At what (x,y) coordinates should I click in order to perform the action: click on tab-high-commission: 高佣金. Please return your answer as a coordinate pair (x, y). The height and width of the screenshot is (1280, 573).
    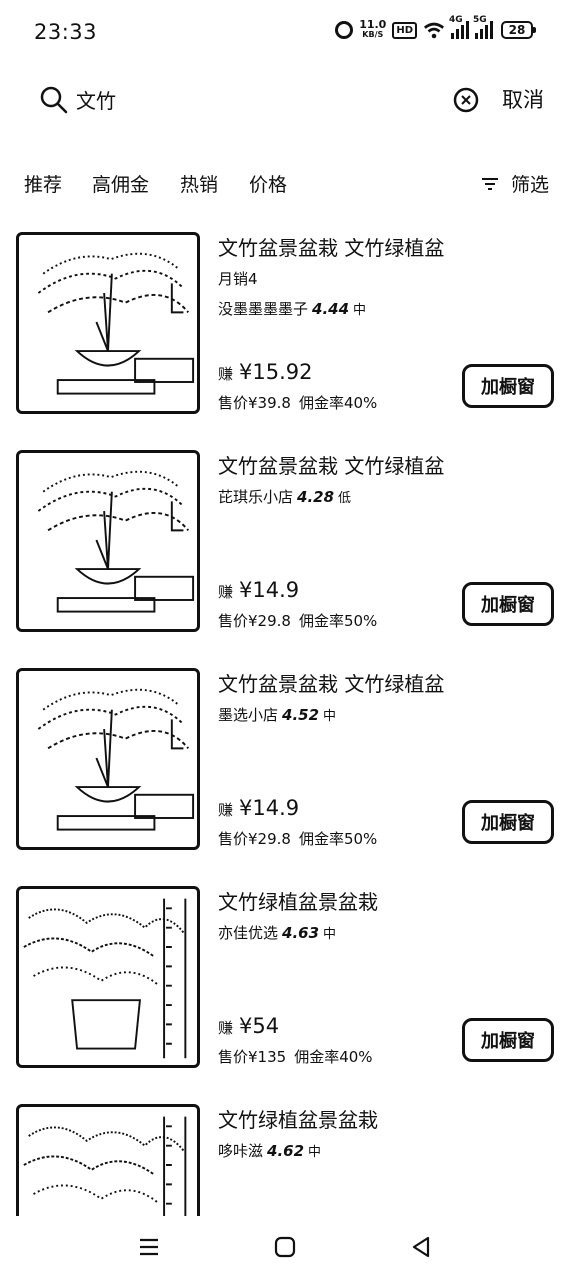
    Looking at the image, I should click on (120, 183).